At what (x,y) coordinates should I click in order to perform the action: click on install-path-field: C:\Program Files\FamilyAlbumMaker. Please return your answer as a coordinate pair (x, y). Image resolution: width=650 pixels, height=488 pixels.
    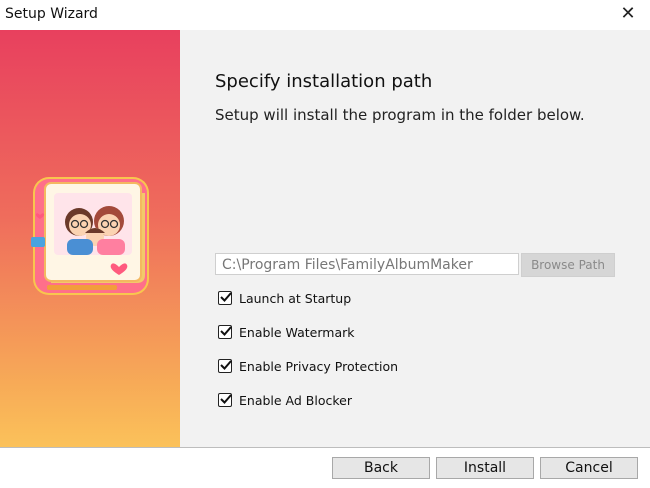
    Looking at the image, I should click on (367, 264).